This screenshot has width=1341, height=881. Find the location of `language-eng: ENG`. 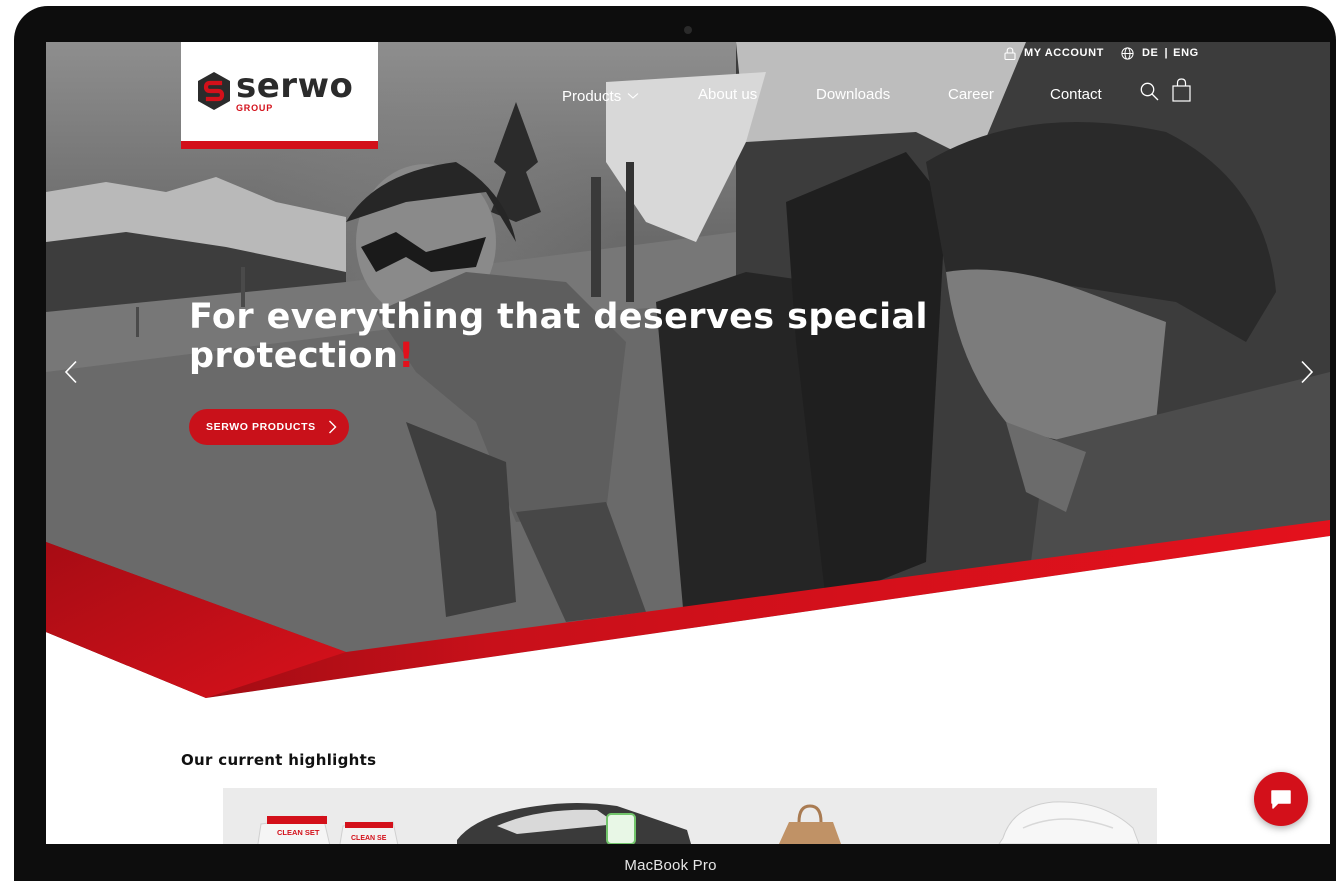

language-eng: ENG is located at coordinates (1186, 53).